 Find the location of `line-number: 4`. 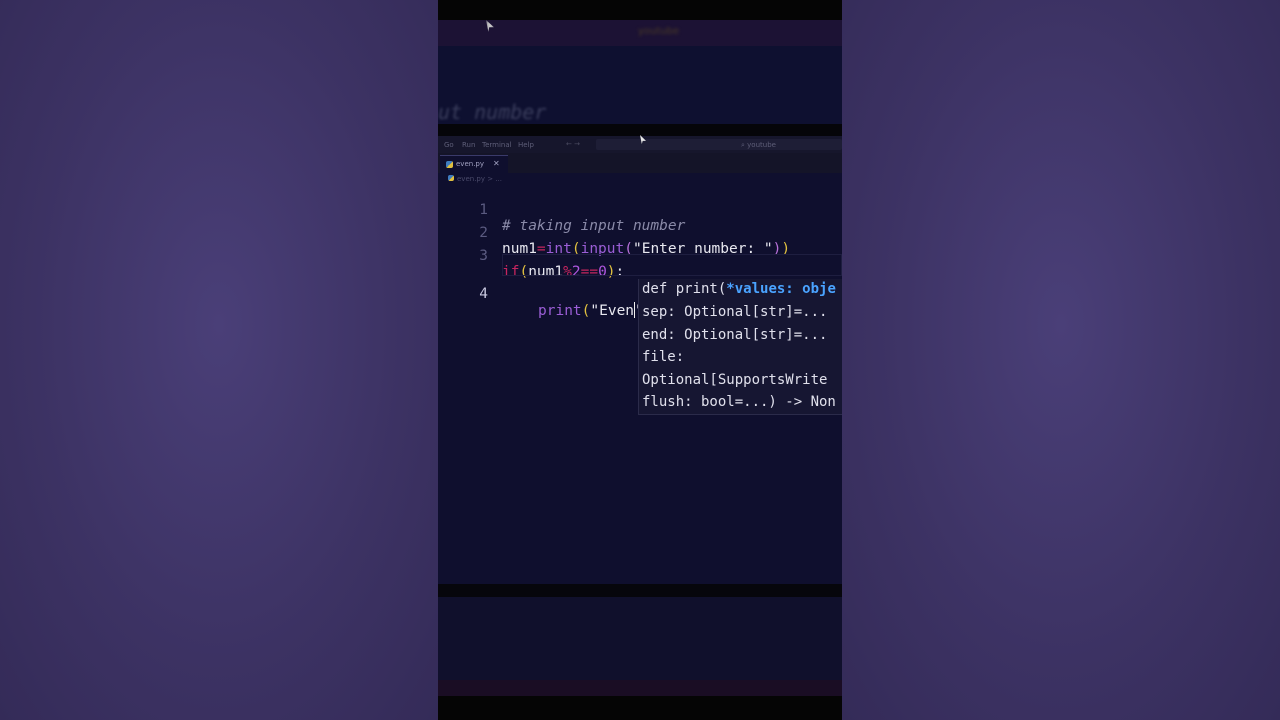

line-number: 4 is located at coordinates (483, 294).